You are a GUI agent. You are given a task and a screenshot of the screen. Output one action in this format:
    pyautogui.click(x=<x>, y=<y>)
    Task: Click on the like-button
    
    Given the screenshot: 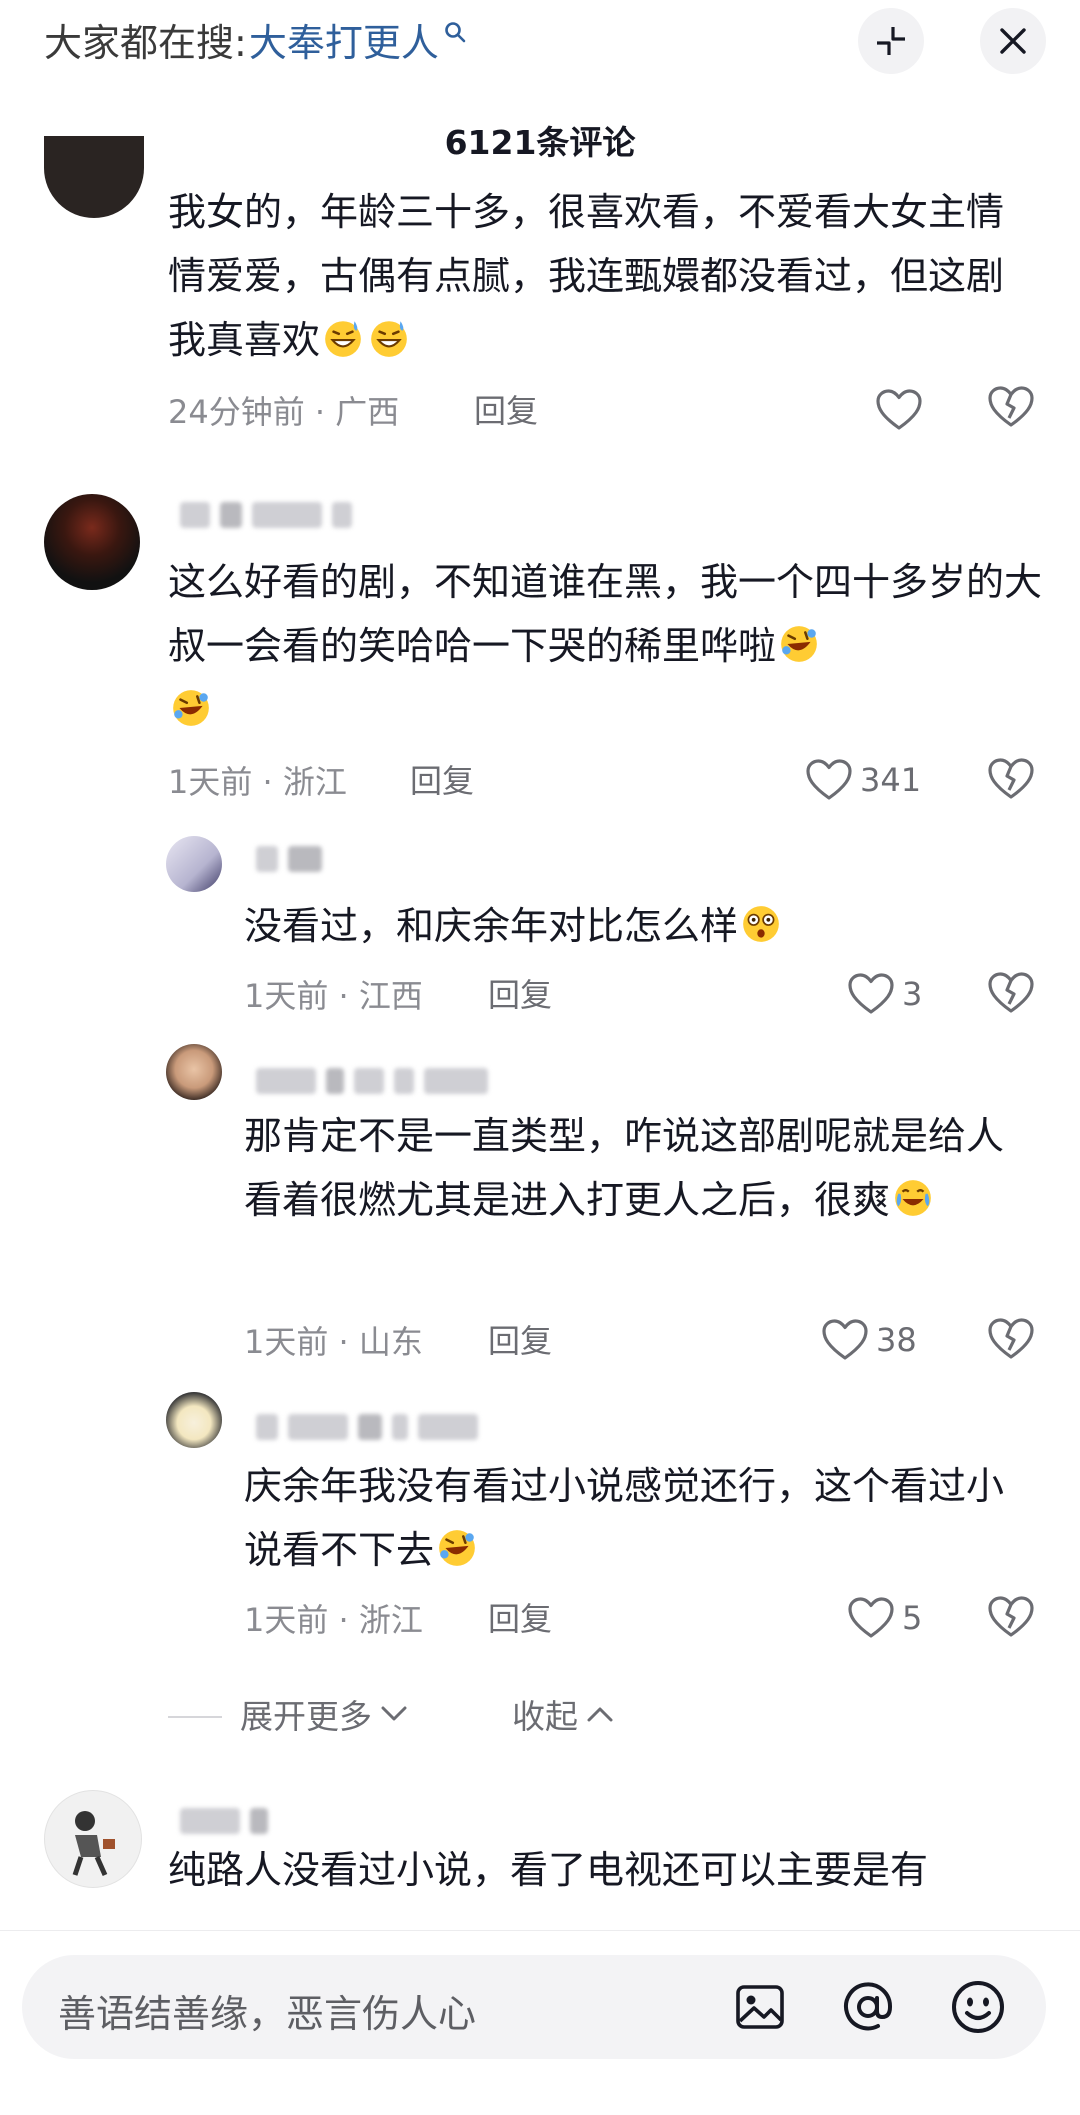 What is the action you would take?
    pyautogui.click(x=899, y=410)
    